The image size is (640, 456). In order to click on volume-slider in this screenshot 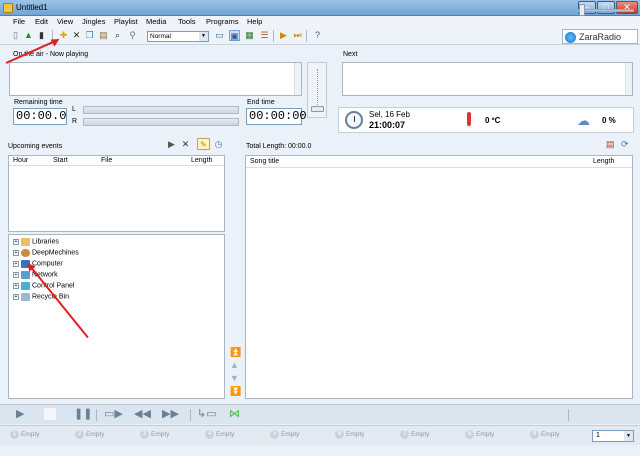, I will do `click(317, 90)`.